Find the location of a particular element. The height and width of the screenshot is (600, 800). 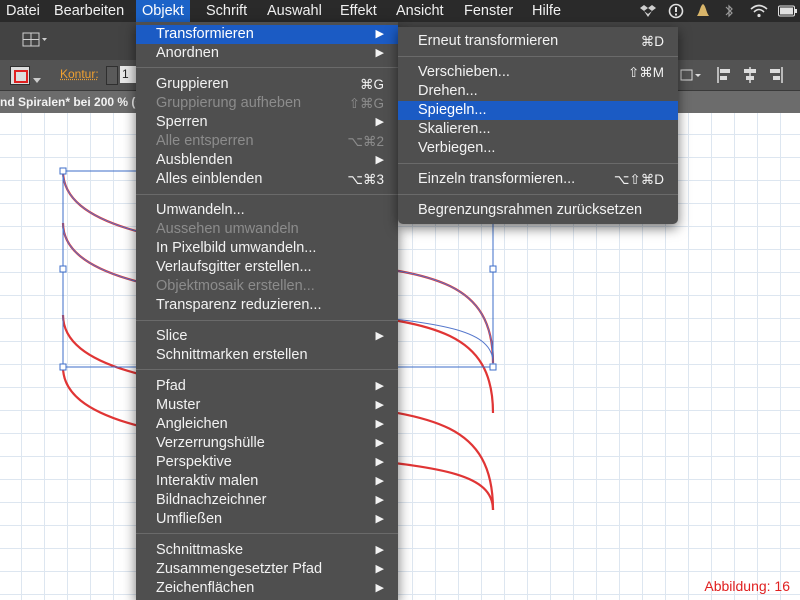

menu-item-verschieben: Verschieben... ⇧⌘M is located at coordinates (538, 72).